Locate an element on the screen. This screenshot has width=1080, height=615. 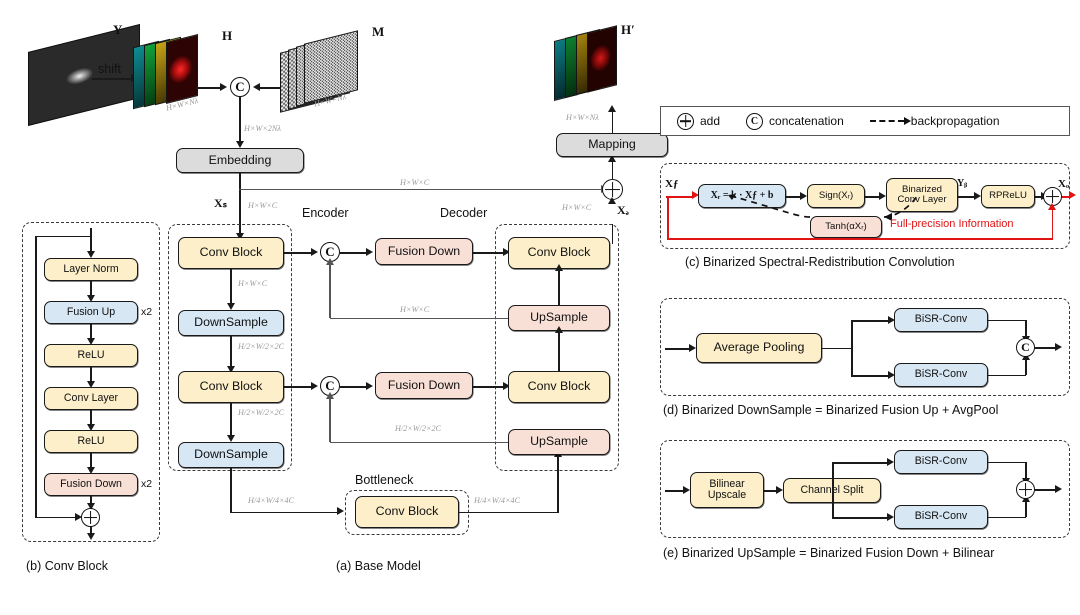
encoder-label: Encoder is located at coordinates (325, 213).